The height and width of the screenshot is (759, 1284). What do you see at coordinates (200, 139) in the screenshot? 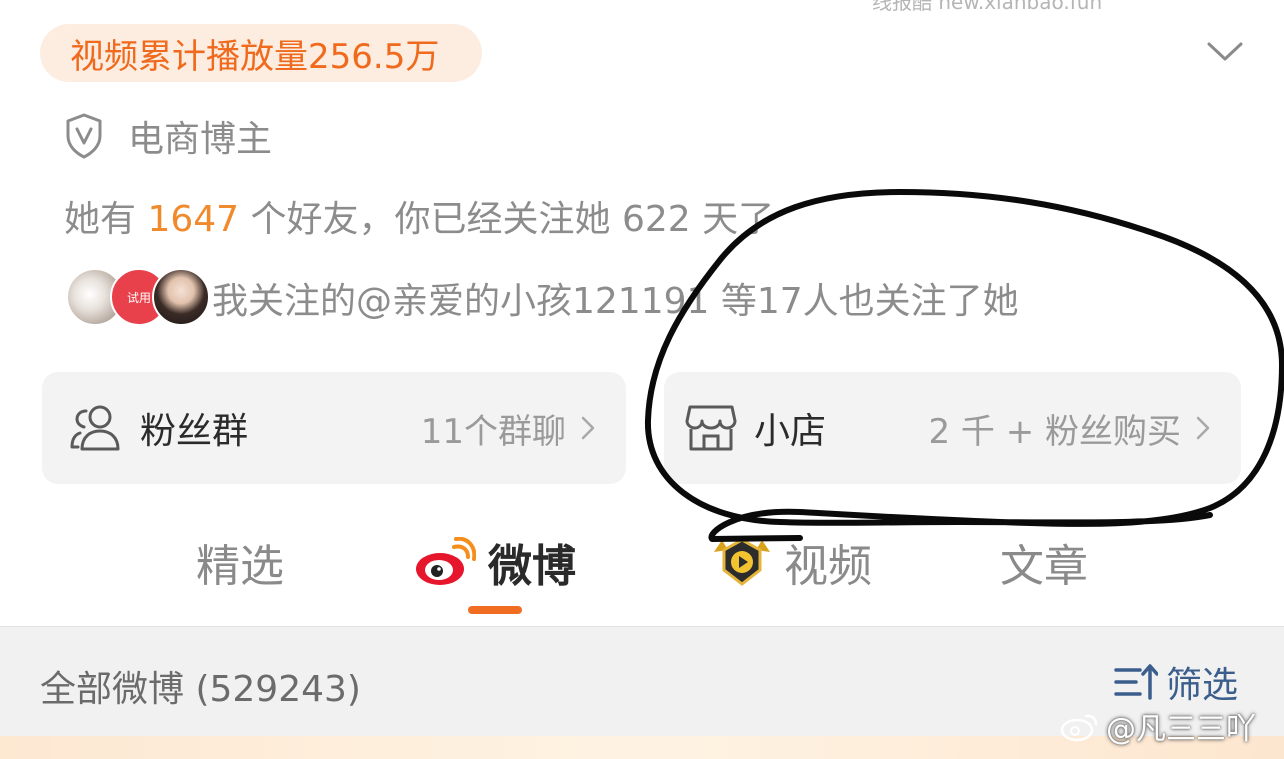
I see `verification-label: 电商博主` at bounding box center [200, 139].